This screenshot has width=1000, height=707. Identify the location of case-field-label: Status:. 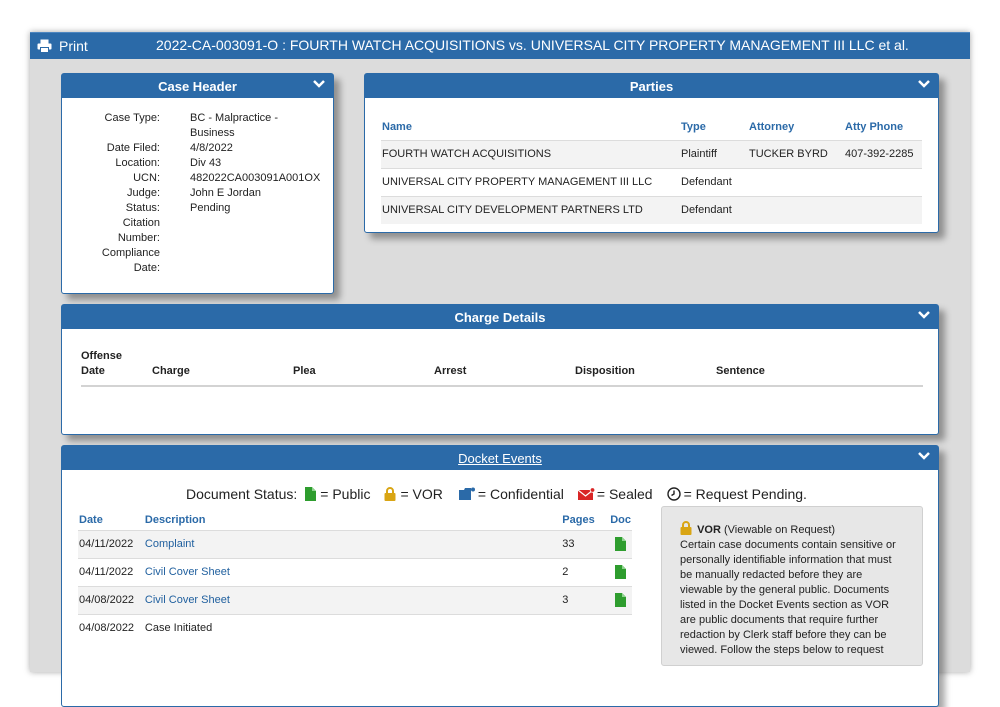
(142, 208).